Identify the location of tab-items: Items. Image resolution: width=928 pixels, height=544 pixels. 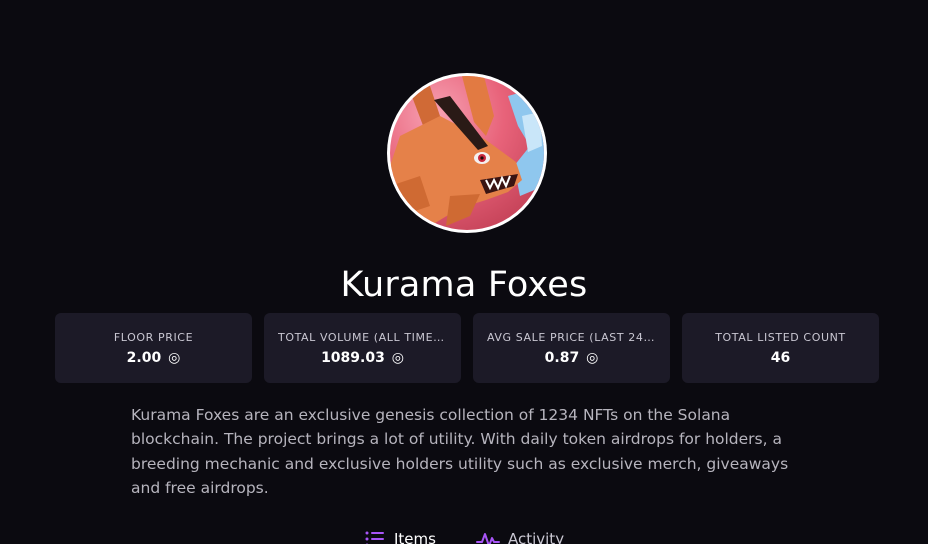
(400, 537).